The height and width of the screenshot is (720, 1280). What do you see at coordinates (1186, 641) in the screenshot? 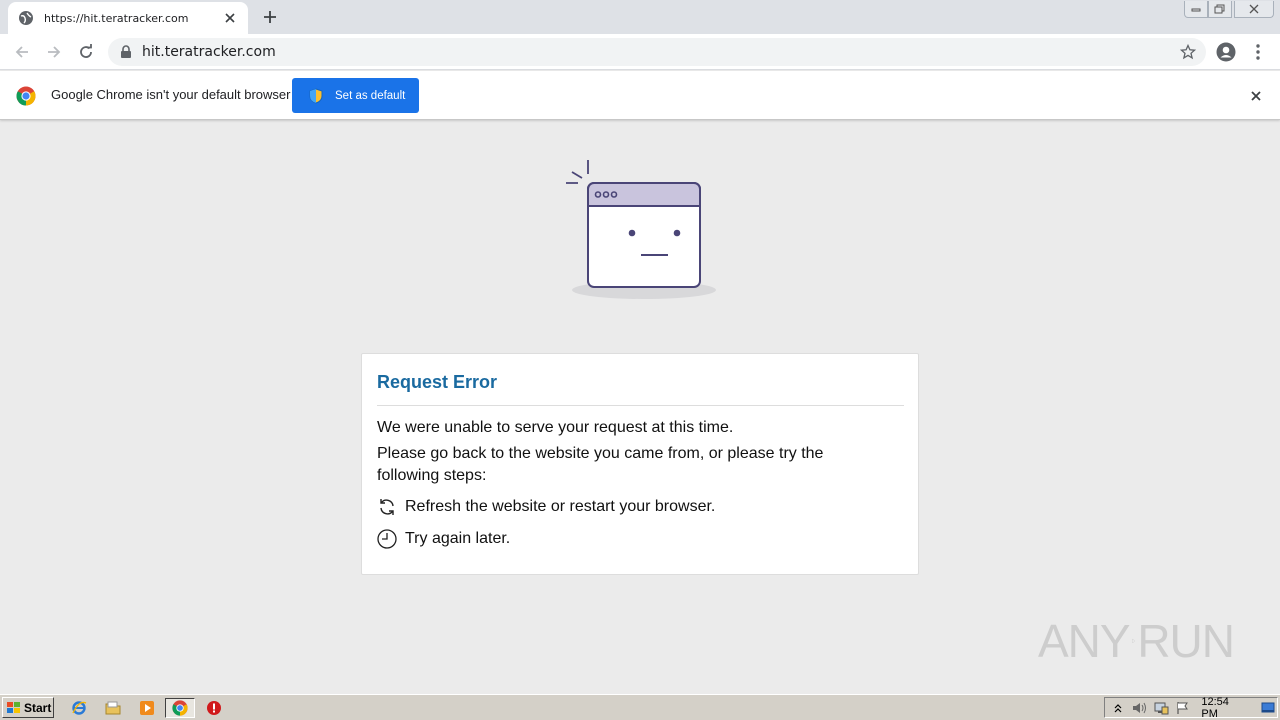
I see `watermark-right: RUN` at bounding box center [1186, 641].